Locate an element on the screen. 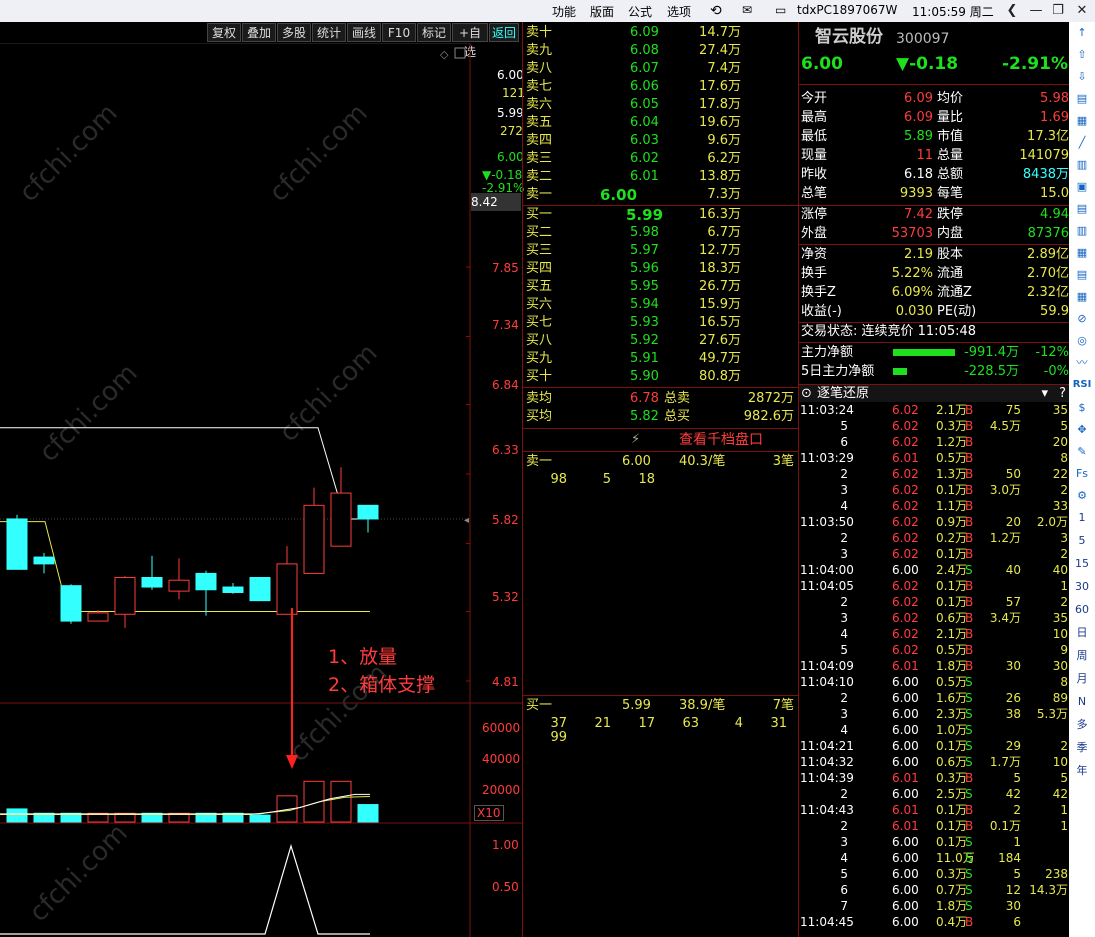  period-button: 月 is located at coordinates (1082, 679).